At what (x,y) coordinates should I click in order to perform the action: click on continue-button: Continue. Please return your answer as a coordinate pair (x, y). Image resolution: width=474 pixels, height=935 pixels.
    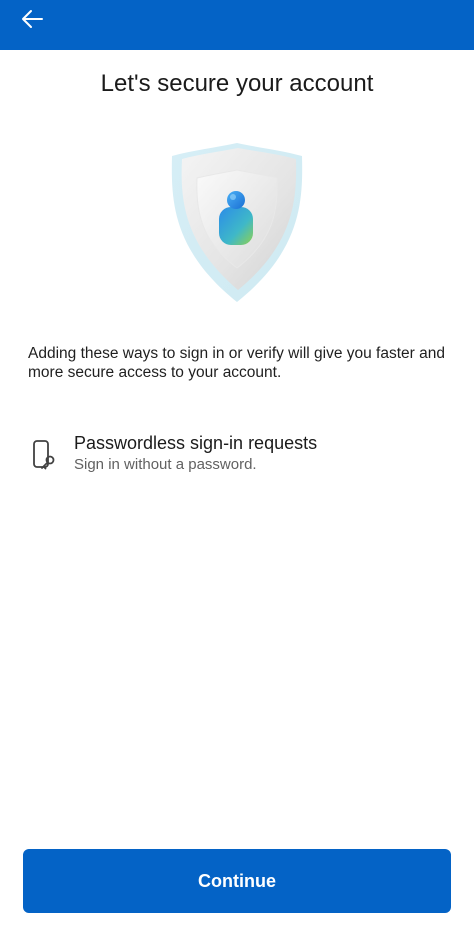
    Looking at the image, I should click on (237, 881).